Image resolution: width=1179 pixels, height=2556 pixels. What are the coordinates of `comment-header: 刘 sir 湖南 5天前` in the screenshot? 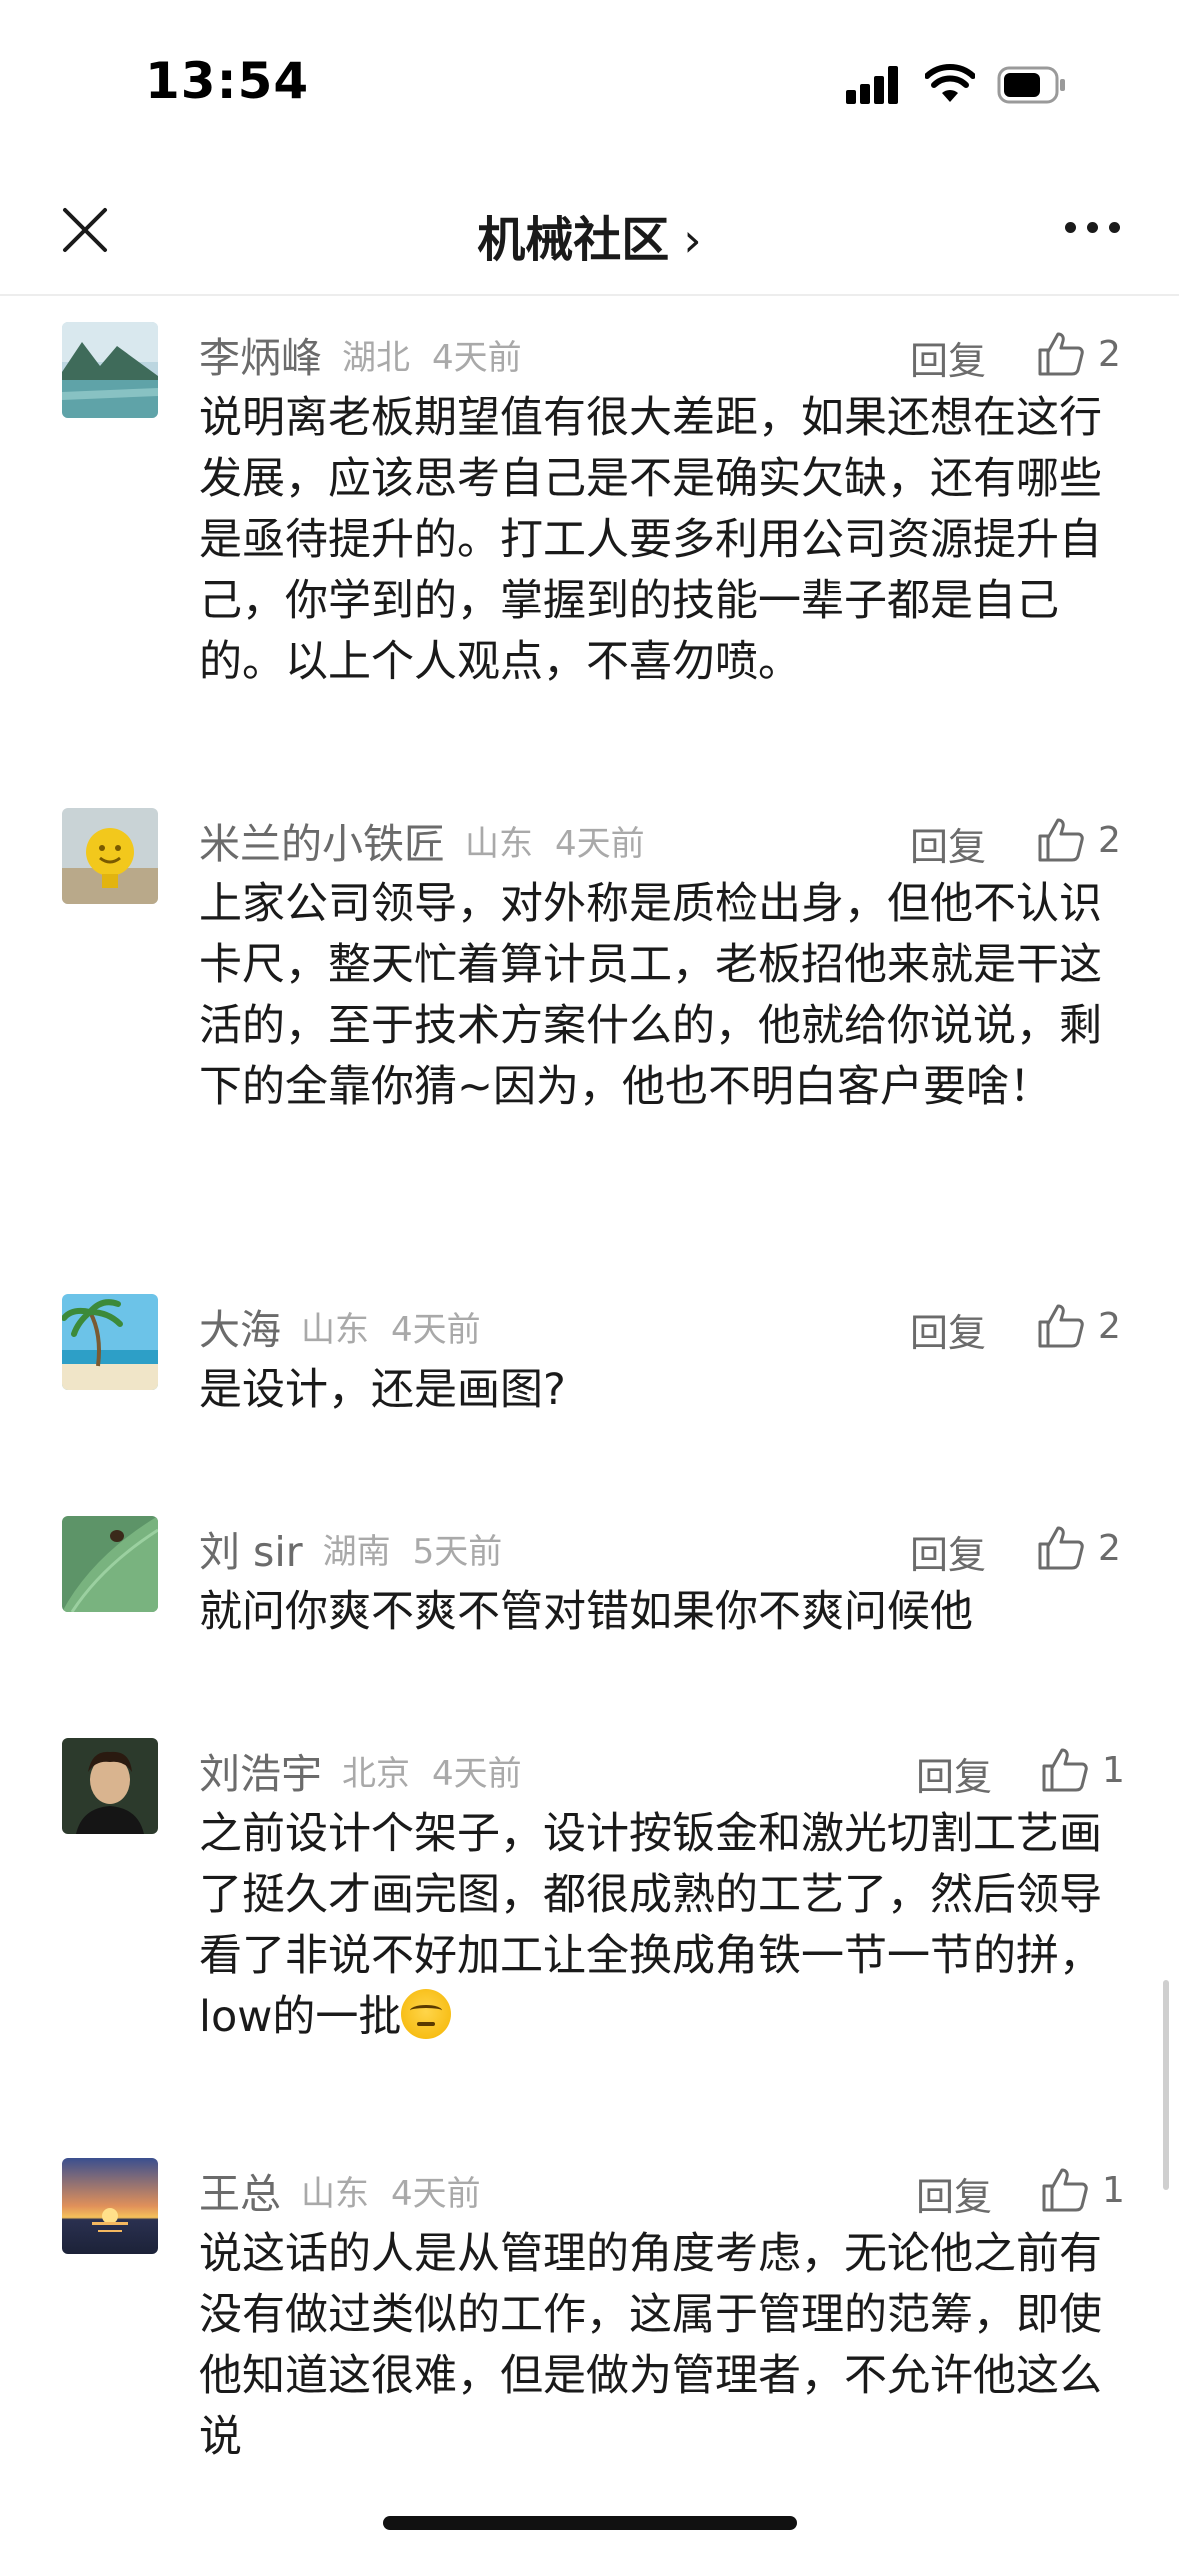 It's located at (350, 1548).